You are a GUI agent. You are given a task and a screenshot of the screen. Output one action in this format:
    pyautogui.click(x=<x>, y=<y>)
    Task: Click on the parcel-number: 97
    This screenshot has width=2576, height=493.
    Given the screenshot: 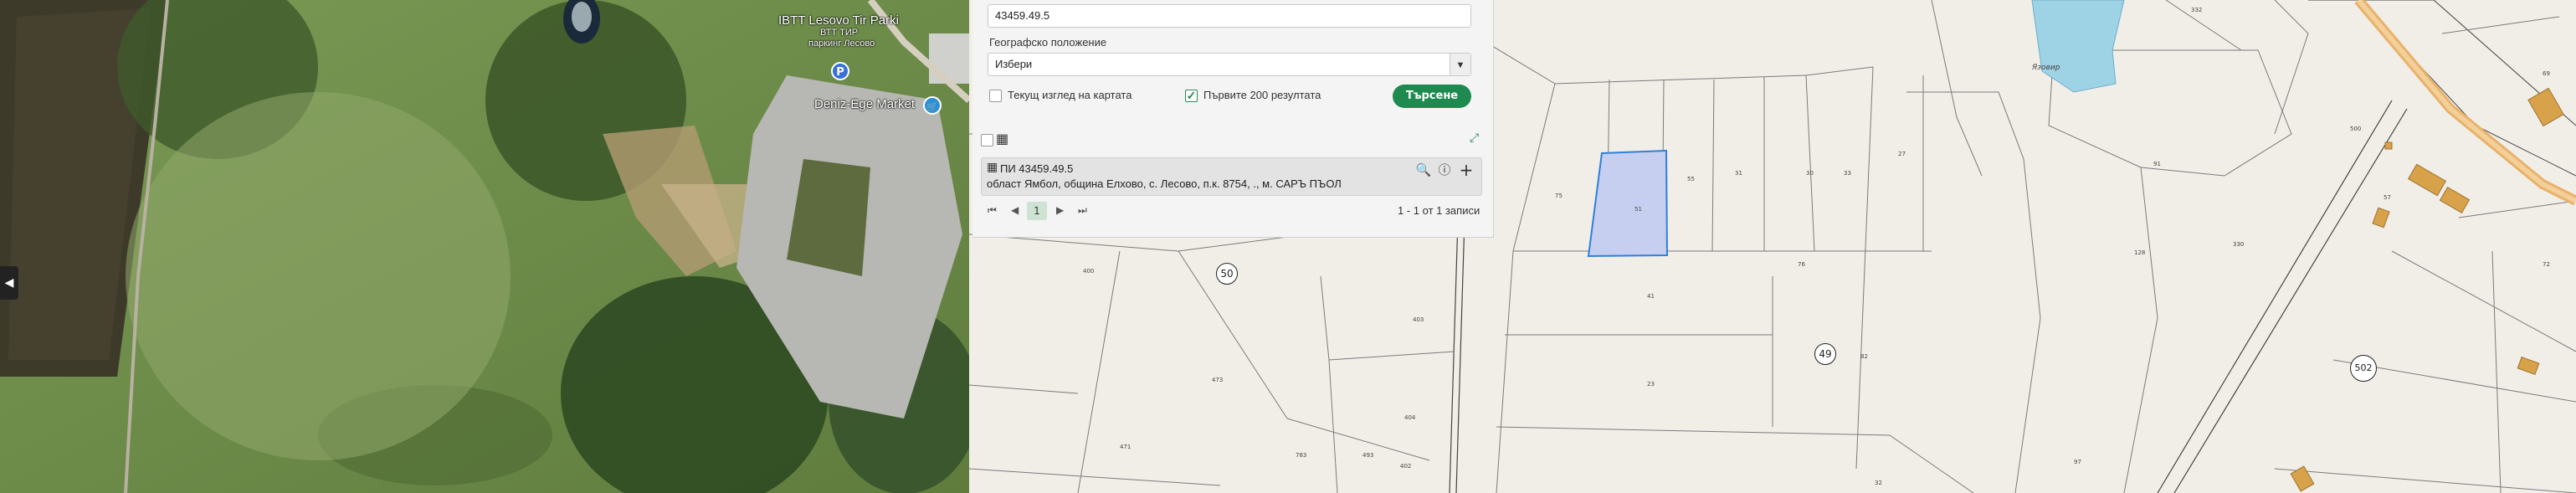 What is the action you would take?
    pyautogui.click(x=2077, y=462)
    